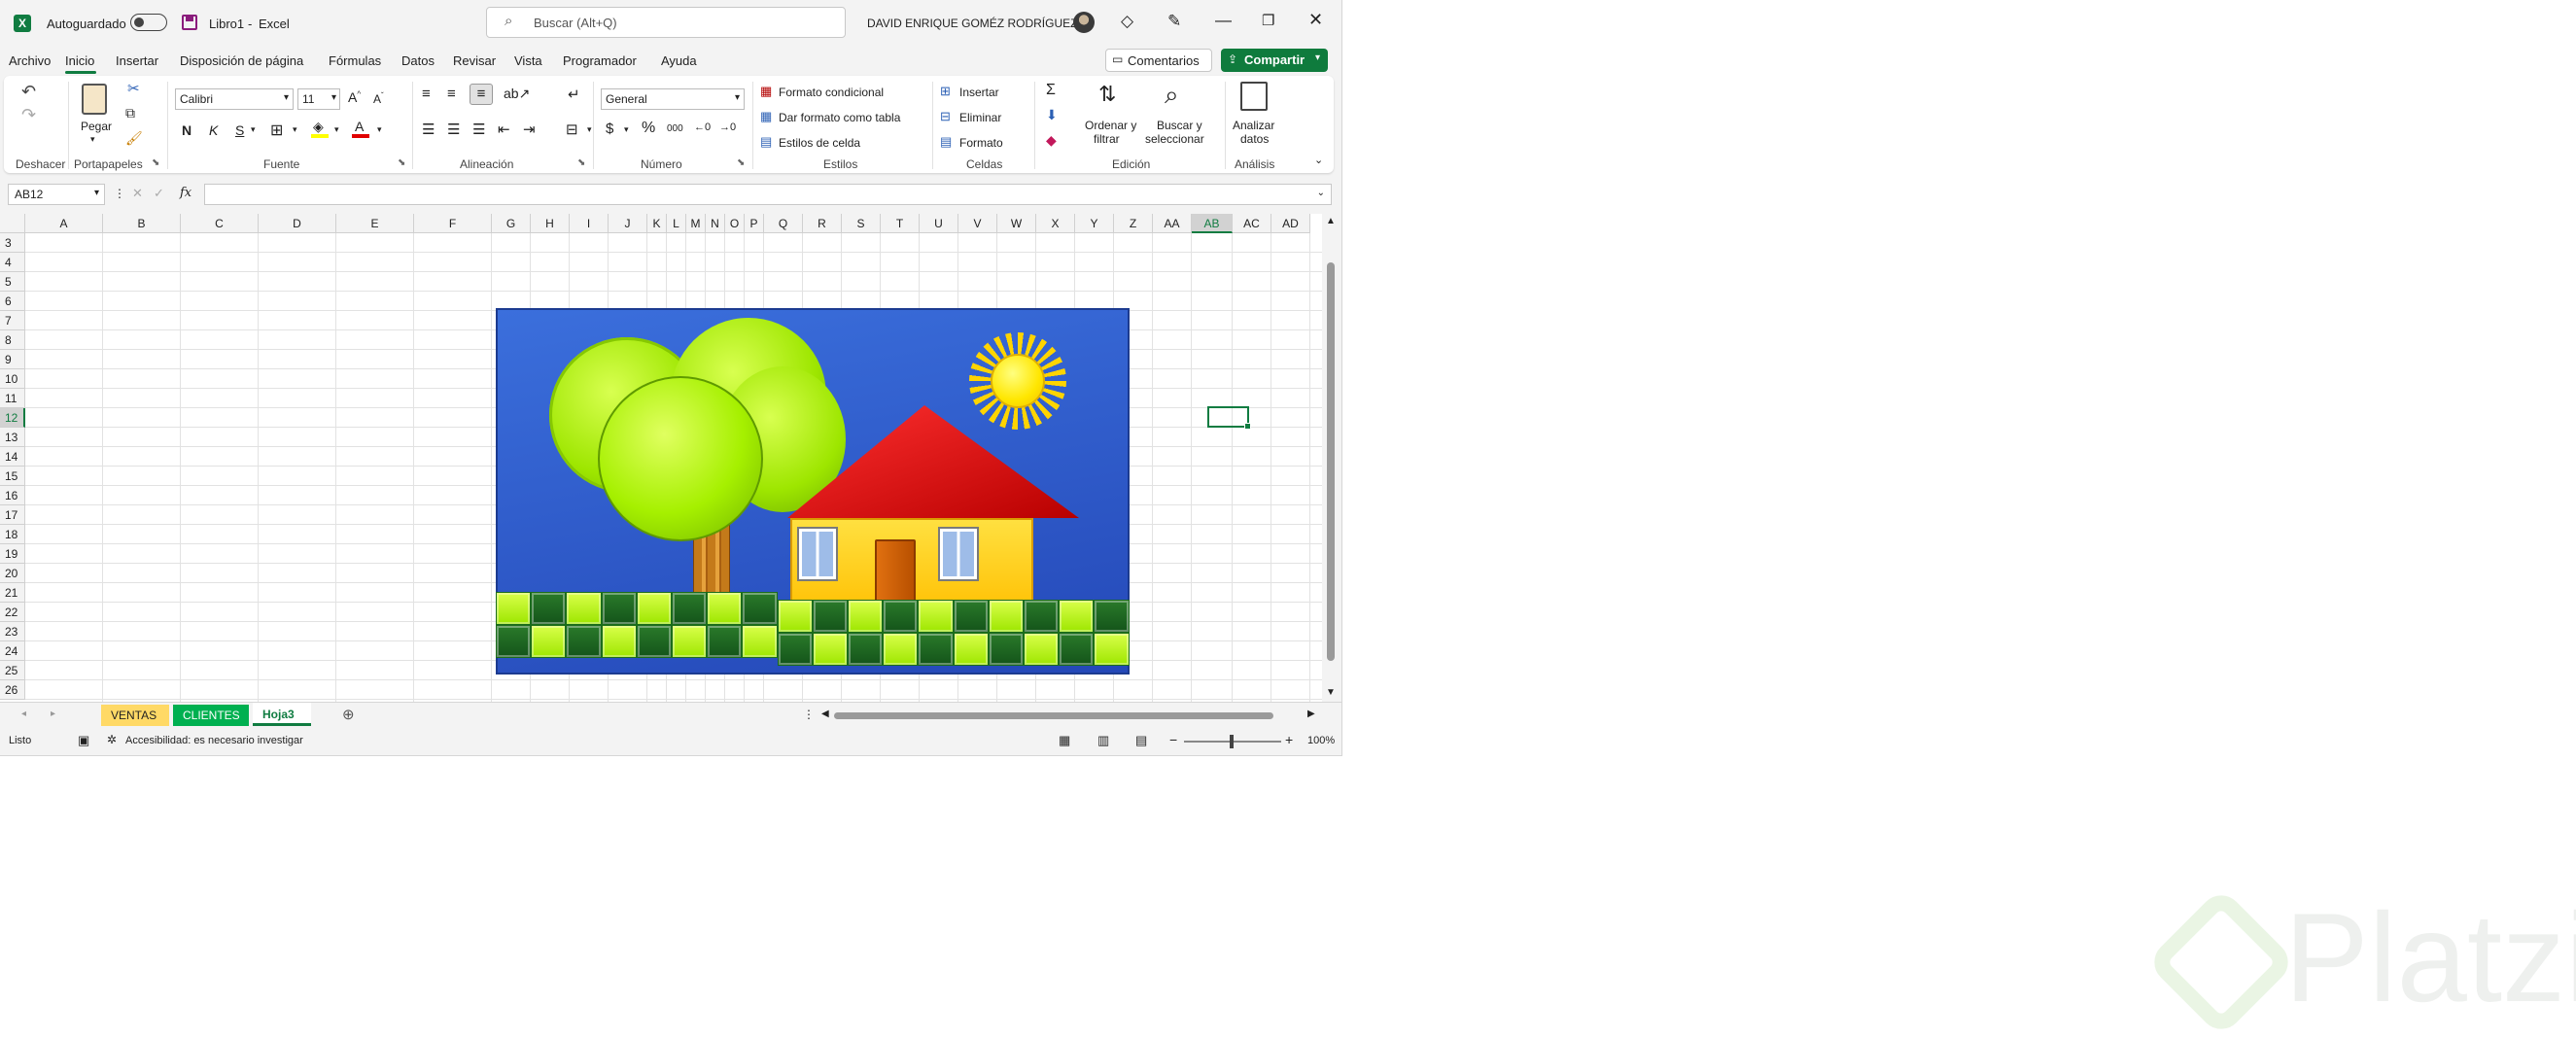  Describe the element at coordinates (426, 94) in the screenshot. I see `align-top-icon: ≡` at that location.